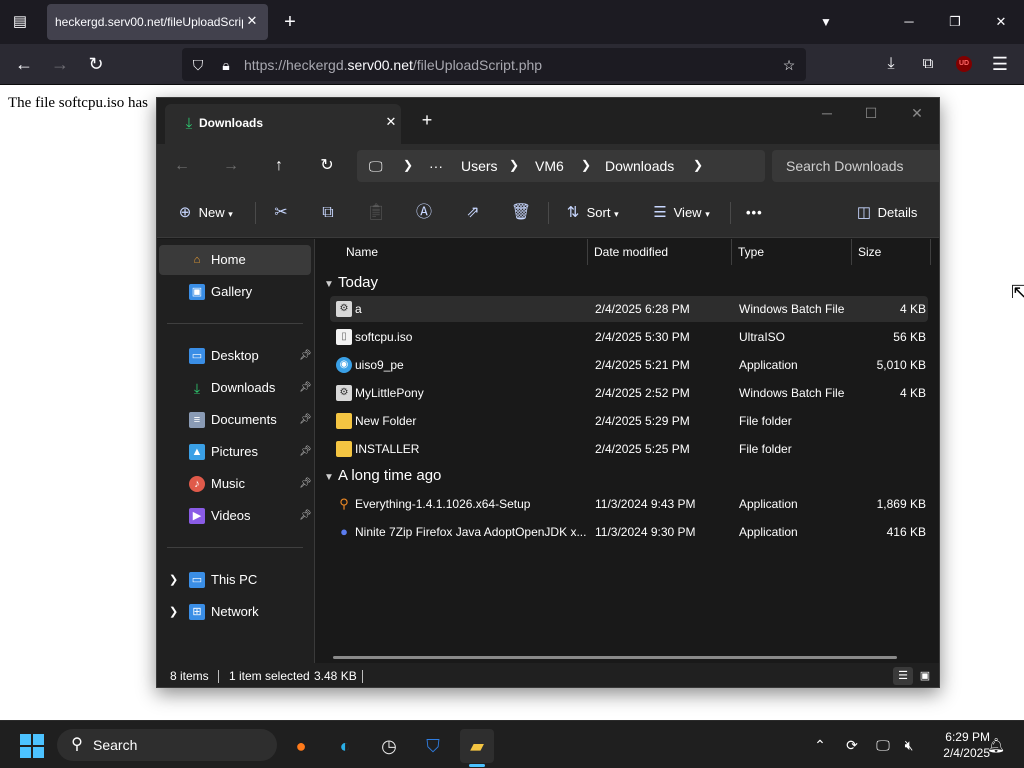 Image resolution: width=1024 pixels, height=768 pixels. What do you see at coordinates (328, 213) in the screenshot?
I see `copy-icon: ⧉` at bounding box center [328, 213].